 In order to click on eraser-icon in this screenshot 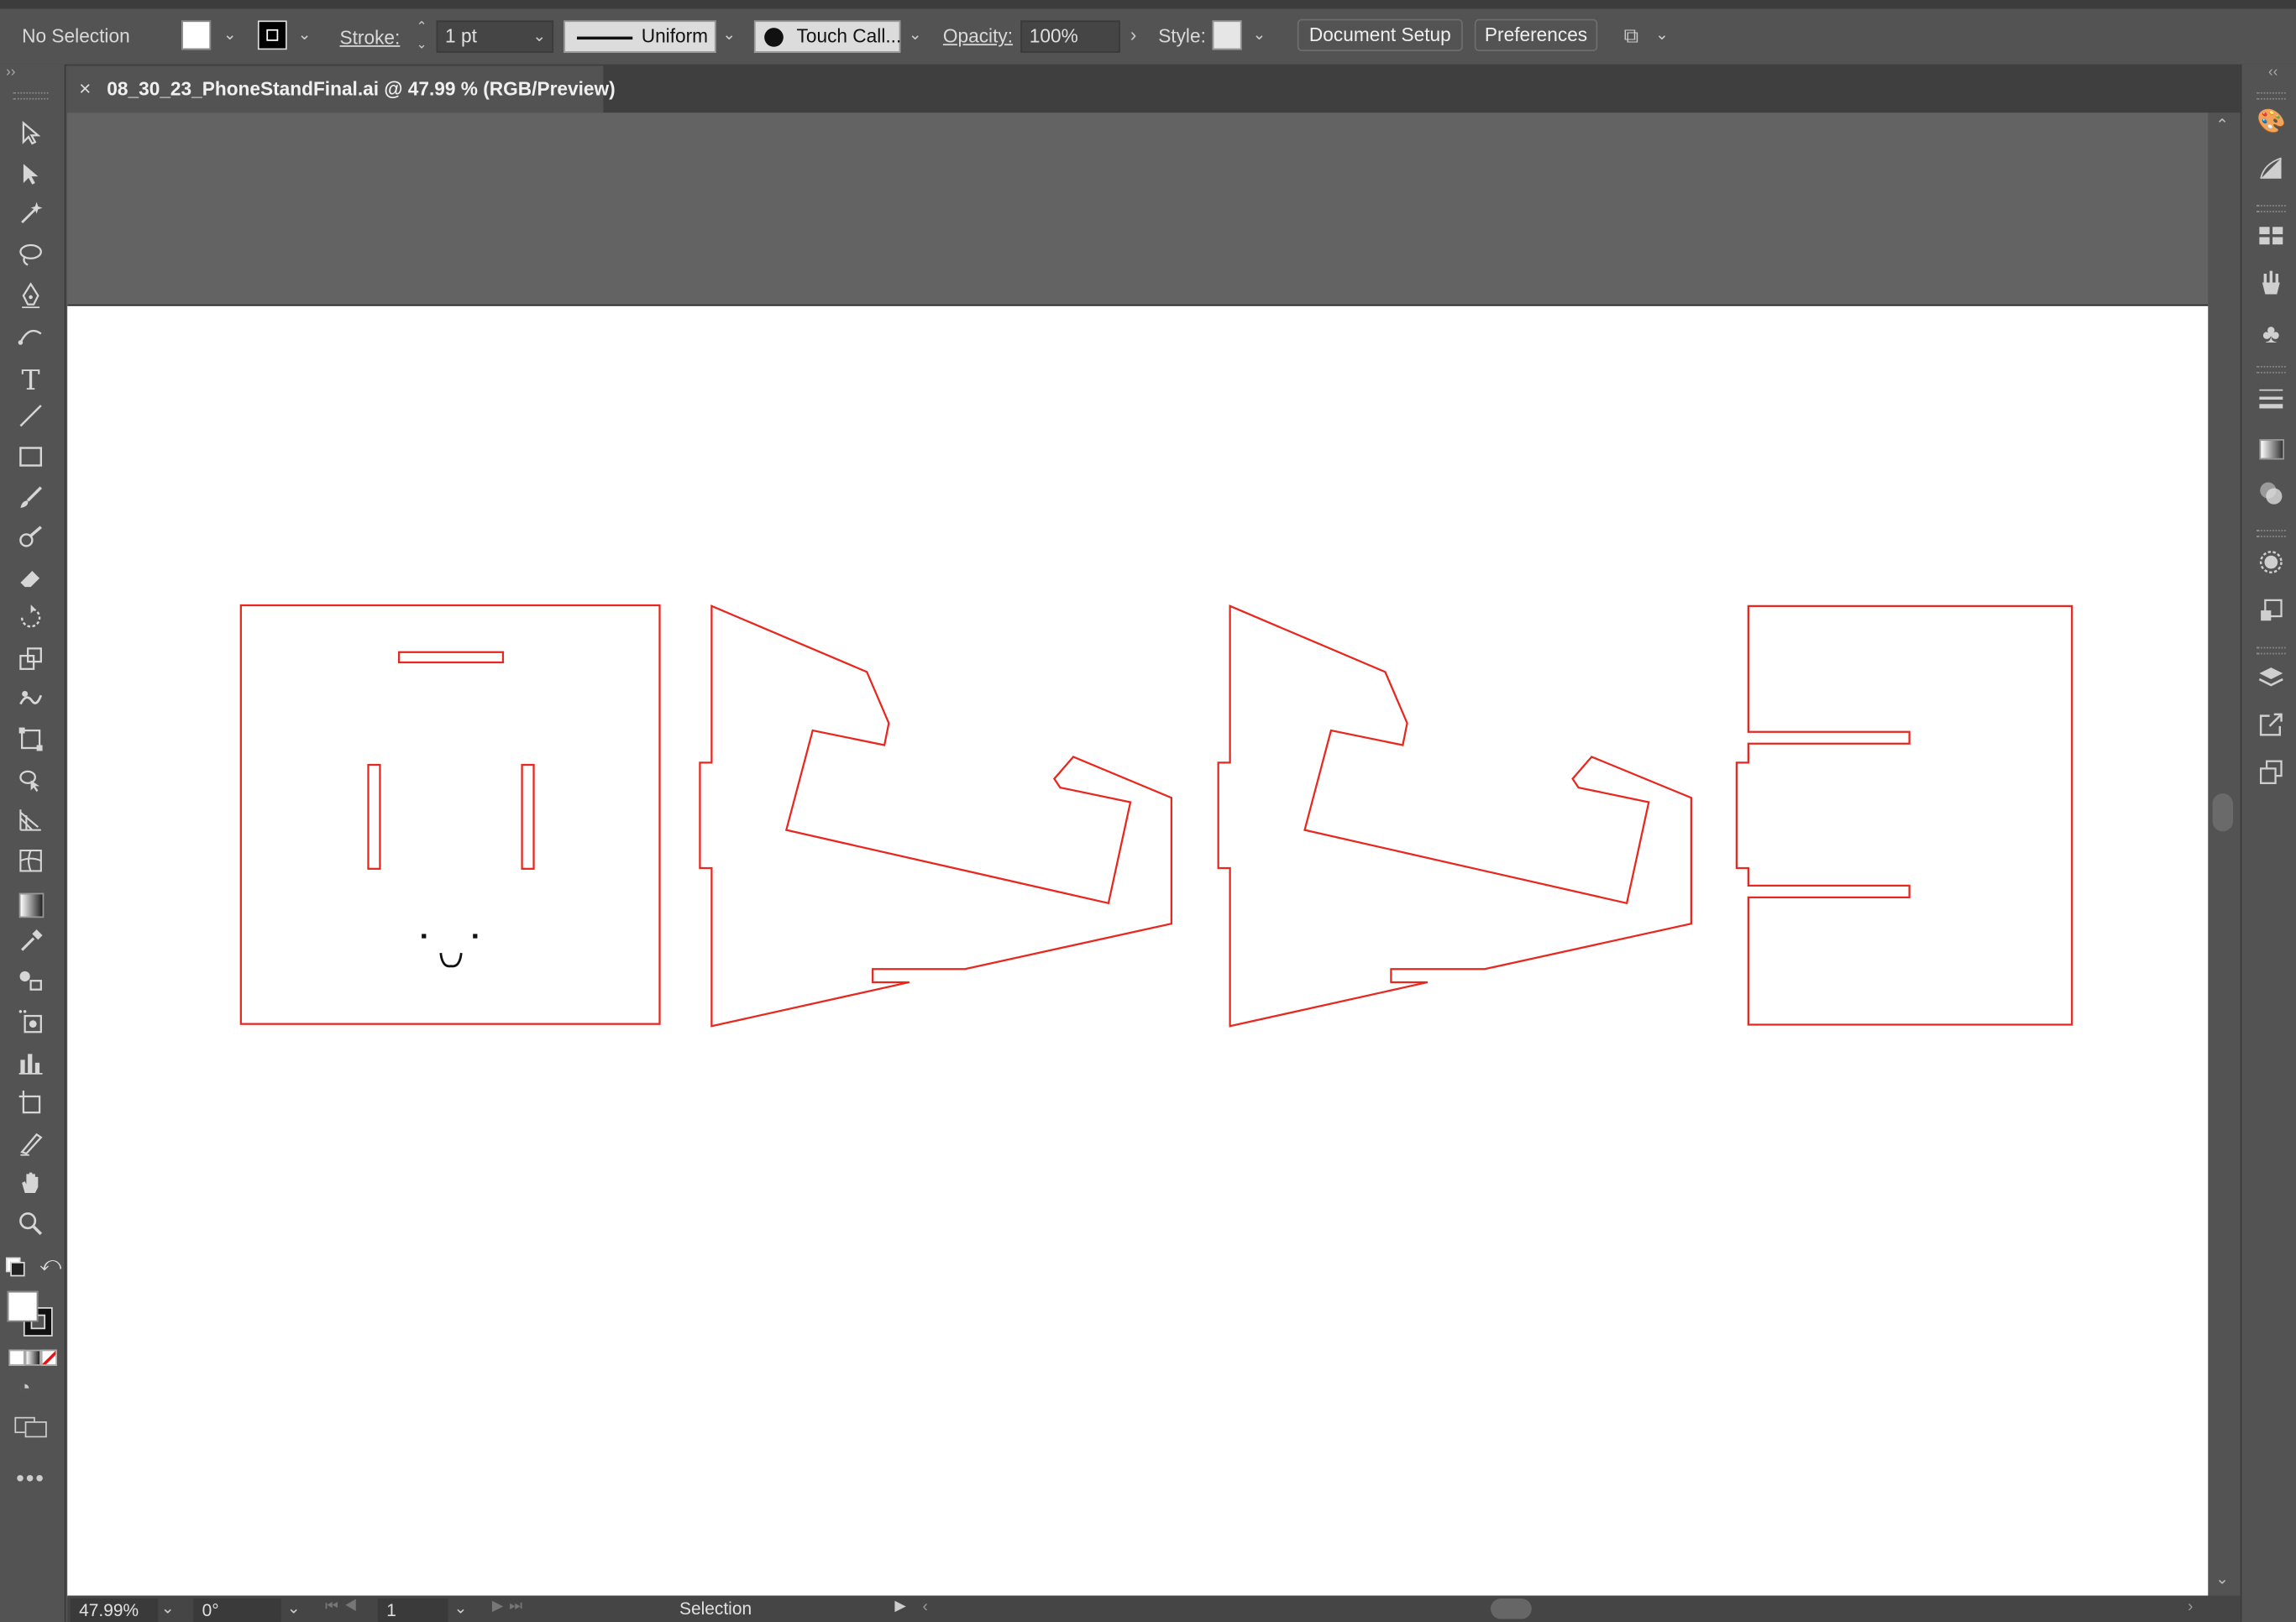, I will do `click(31, 582)`.